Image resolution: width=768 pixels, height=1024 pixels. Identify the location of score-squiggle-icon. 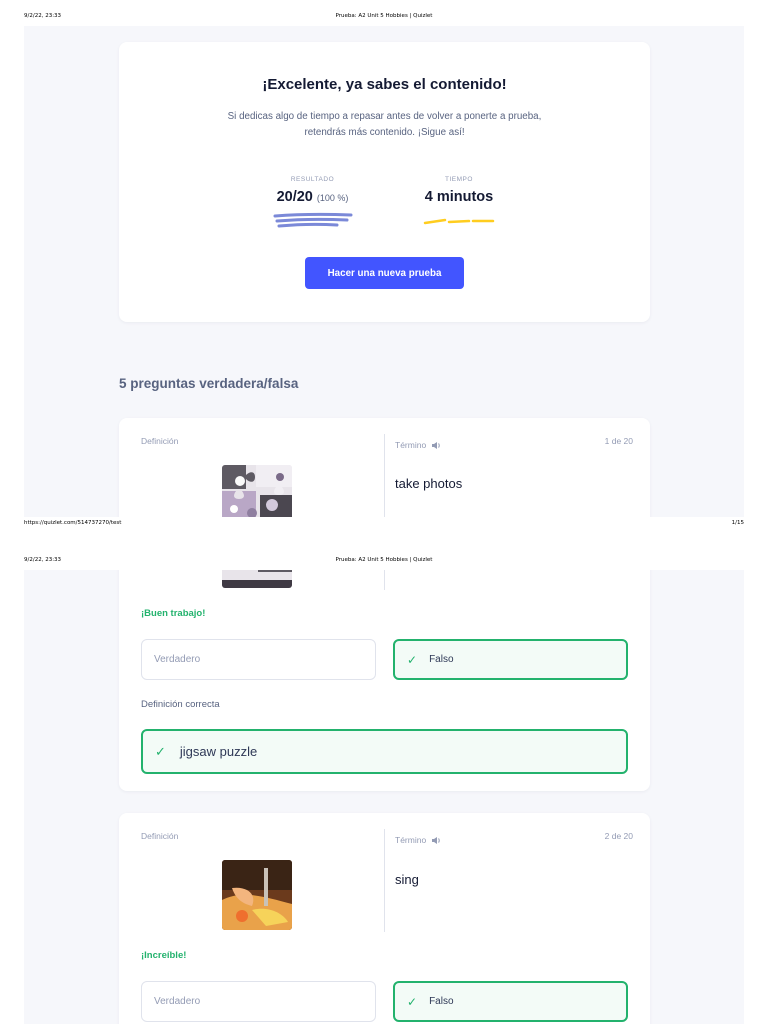
(313, 220).